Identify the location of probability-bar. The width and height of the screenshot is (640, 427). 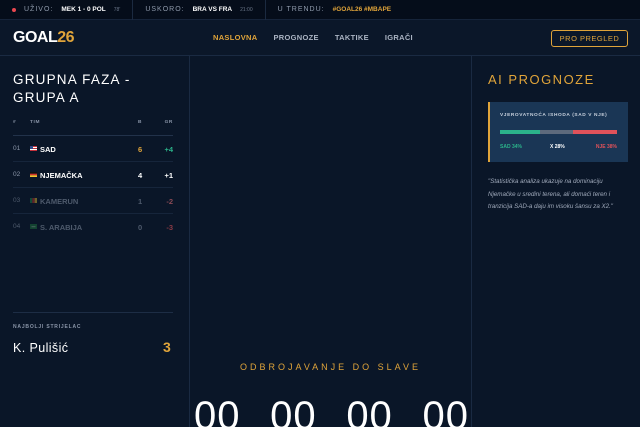
(558, 132).